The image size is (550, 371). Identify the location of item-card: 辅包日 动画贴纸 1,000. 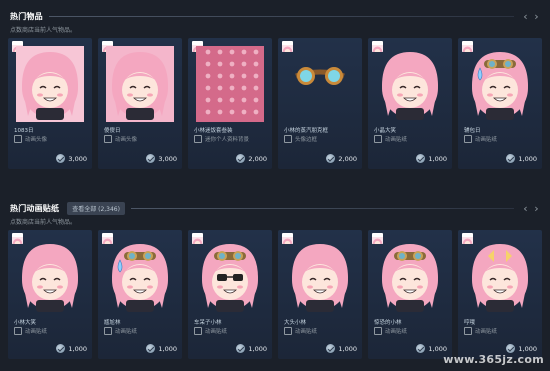
(500, 103).